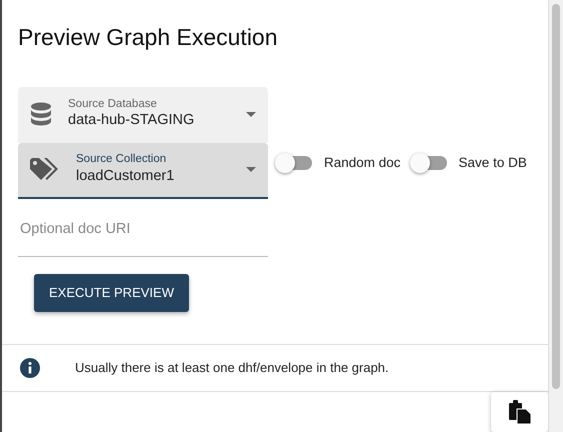 This screenshot has width=563, height=432. What do you see at coordinates (41, 114) in the screenshot?
I see `database-icon` at bounding box center [41, 114].